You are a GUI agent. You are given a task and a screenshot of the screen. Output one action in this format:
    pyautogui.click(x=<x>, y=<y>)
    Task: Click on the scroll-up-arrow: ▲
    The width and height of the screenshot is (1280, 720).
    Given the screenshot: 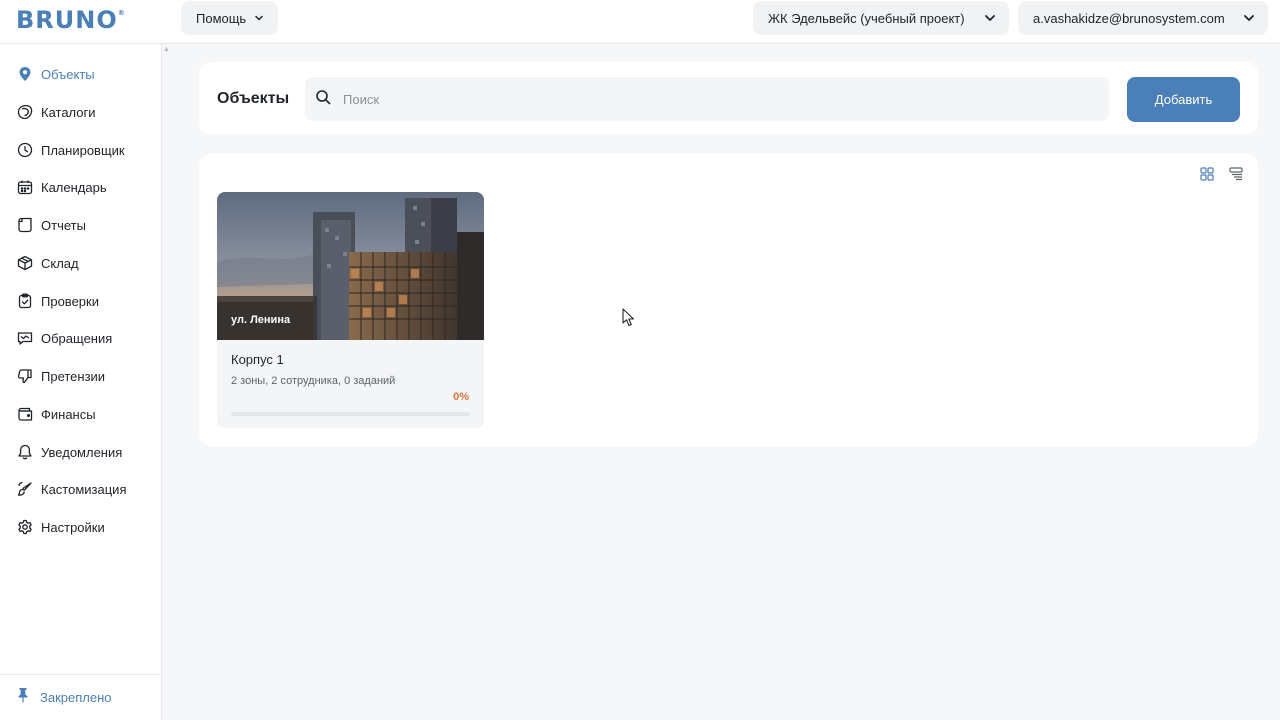 What is the action you would take?
    pyautogui.click(x=166, y=49)
    